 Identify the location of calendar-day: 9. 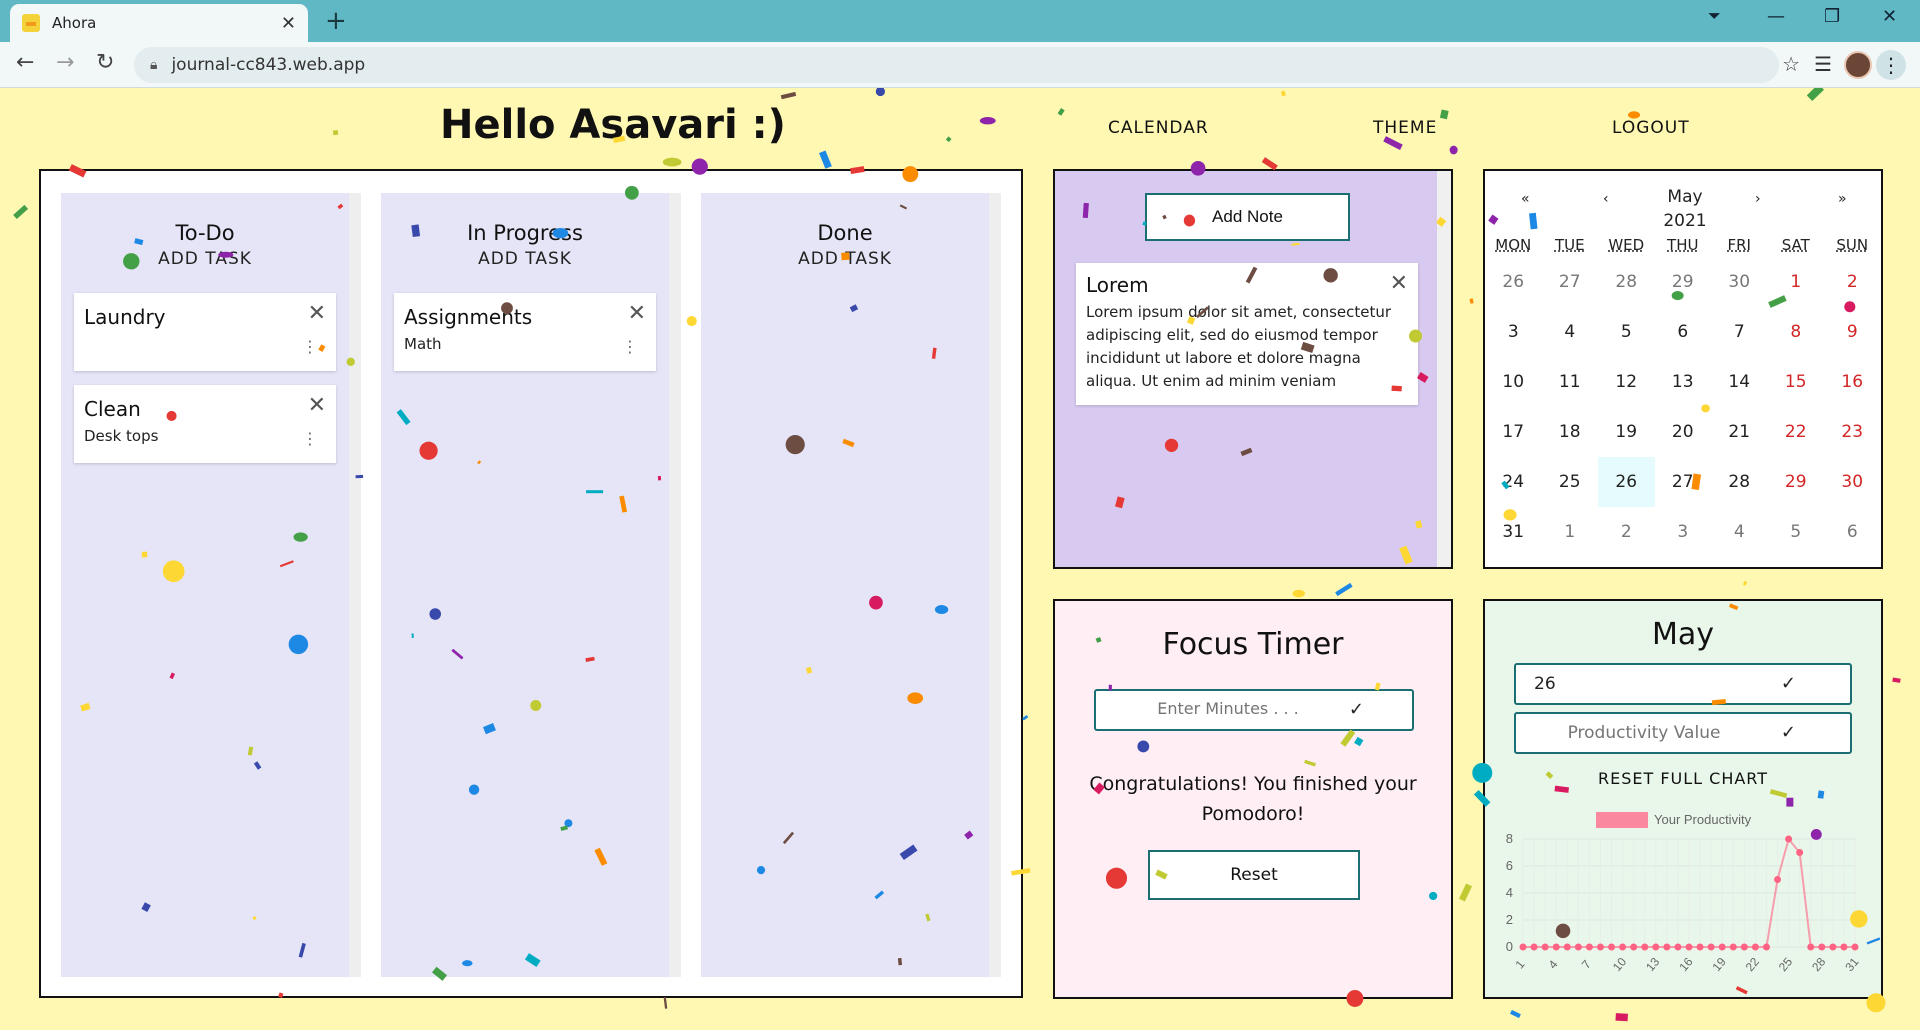
(1852, 332).